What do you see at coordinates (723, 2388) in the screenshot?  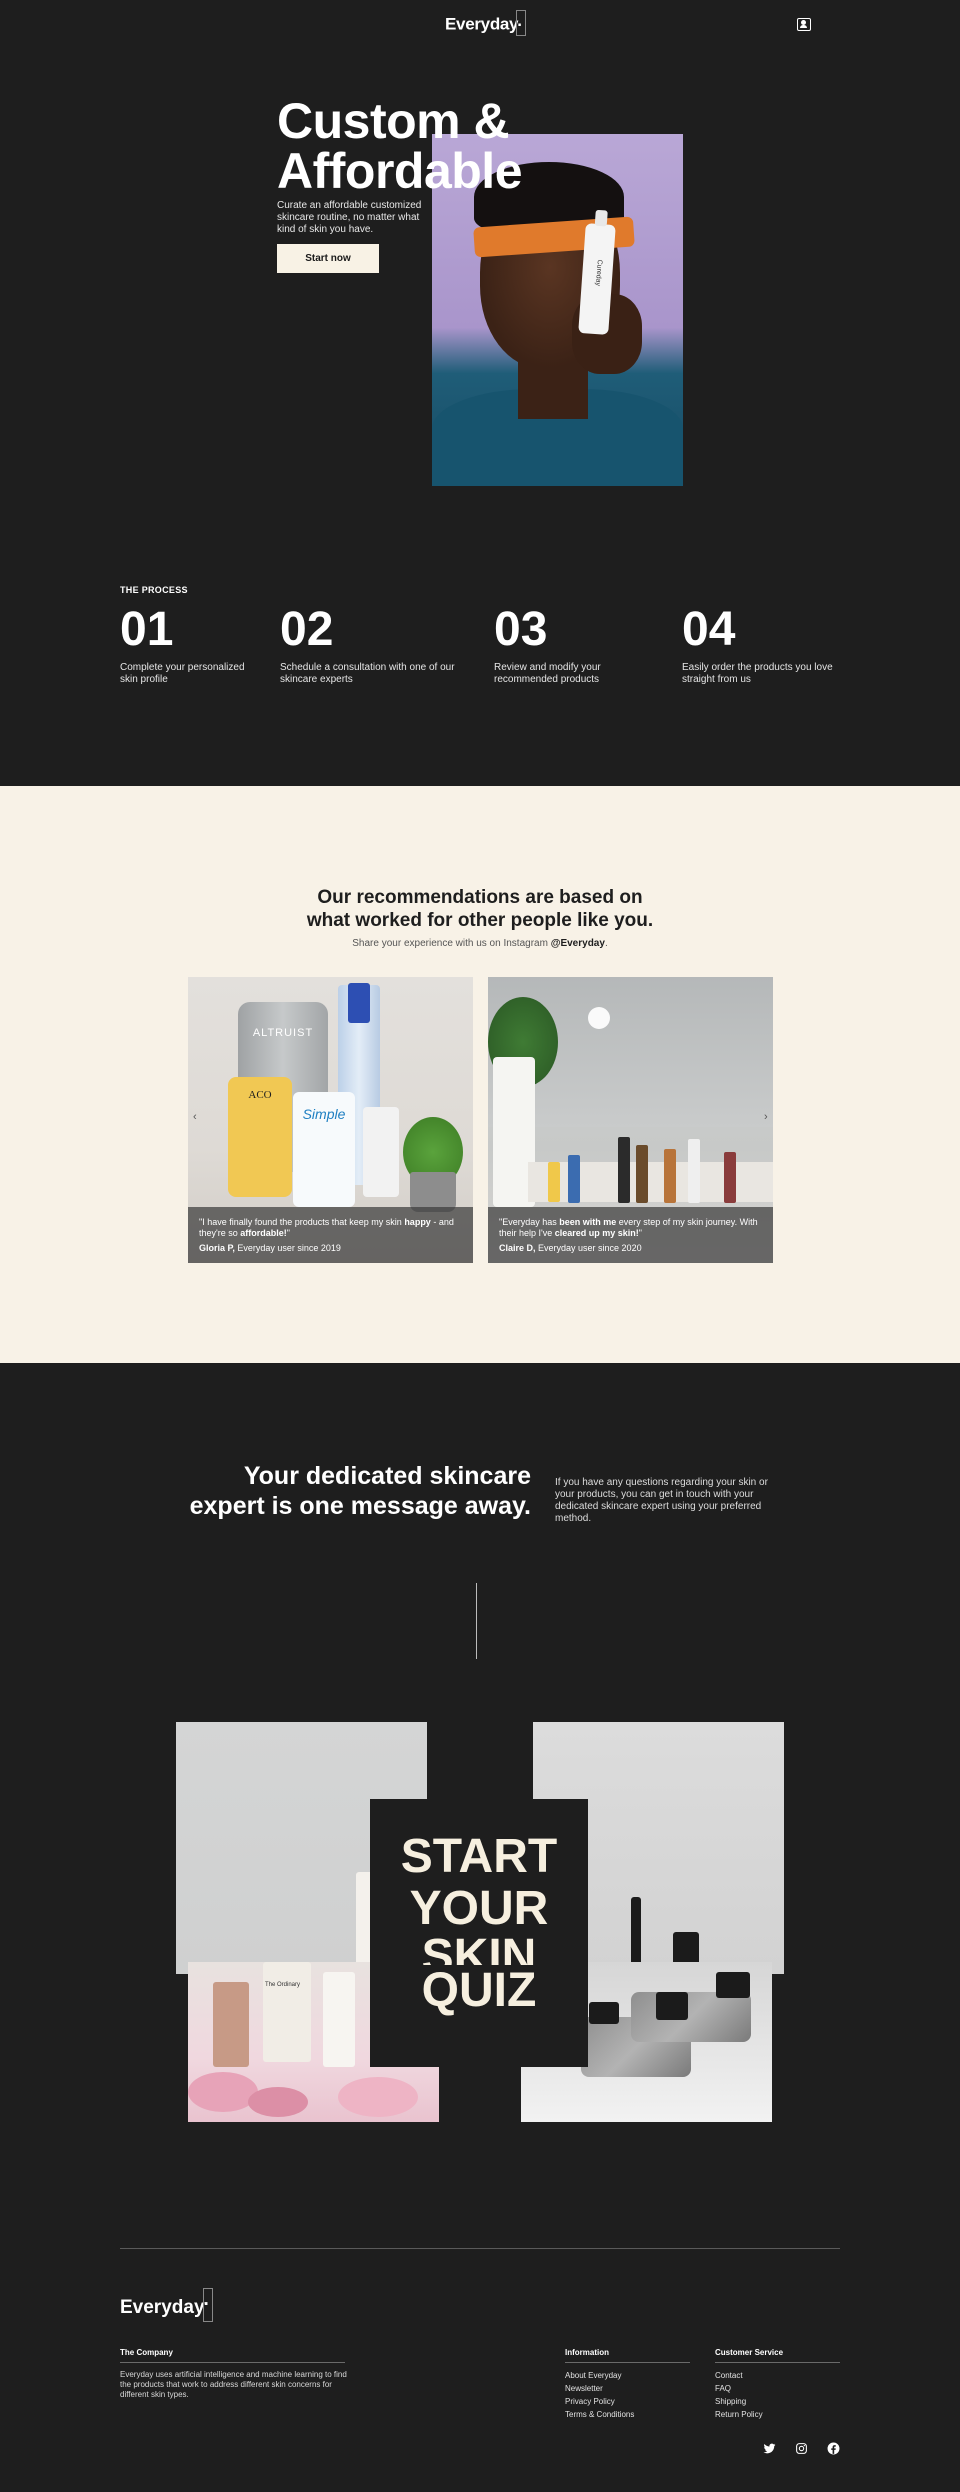 I see `footer-link-faq: FAQ` at bounding box center [723, 2388].